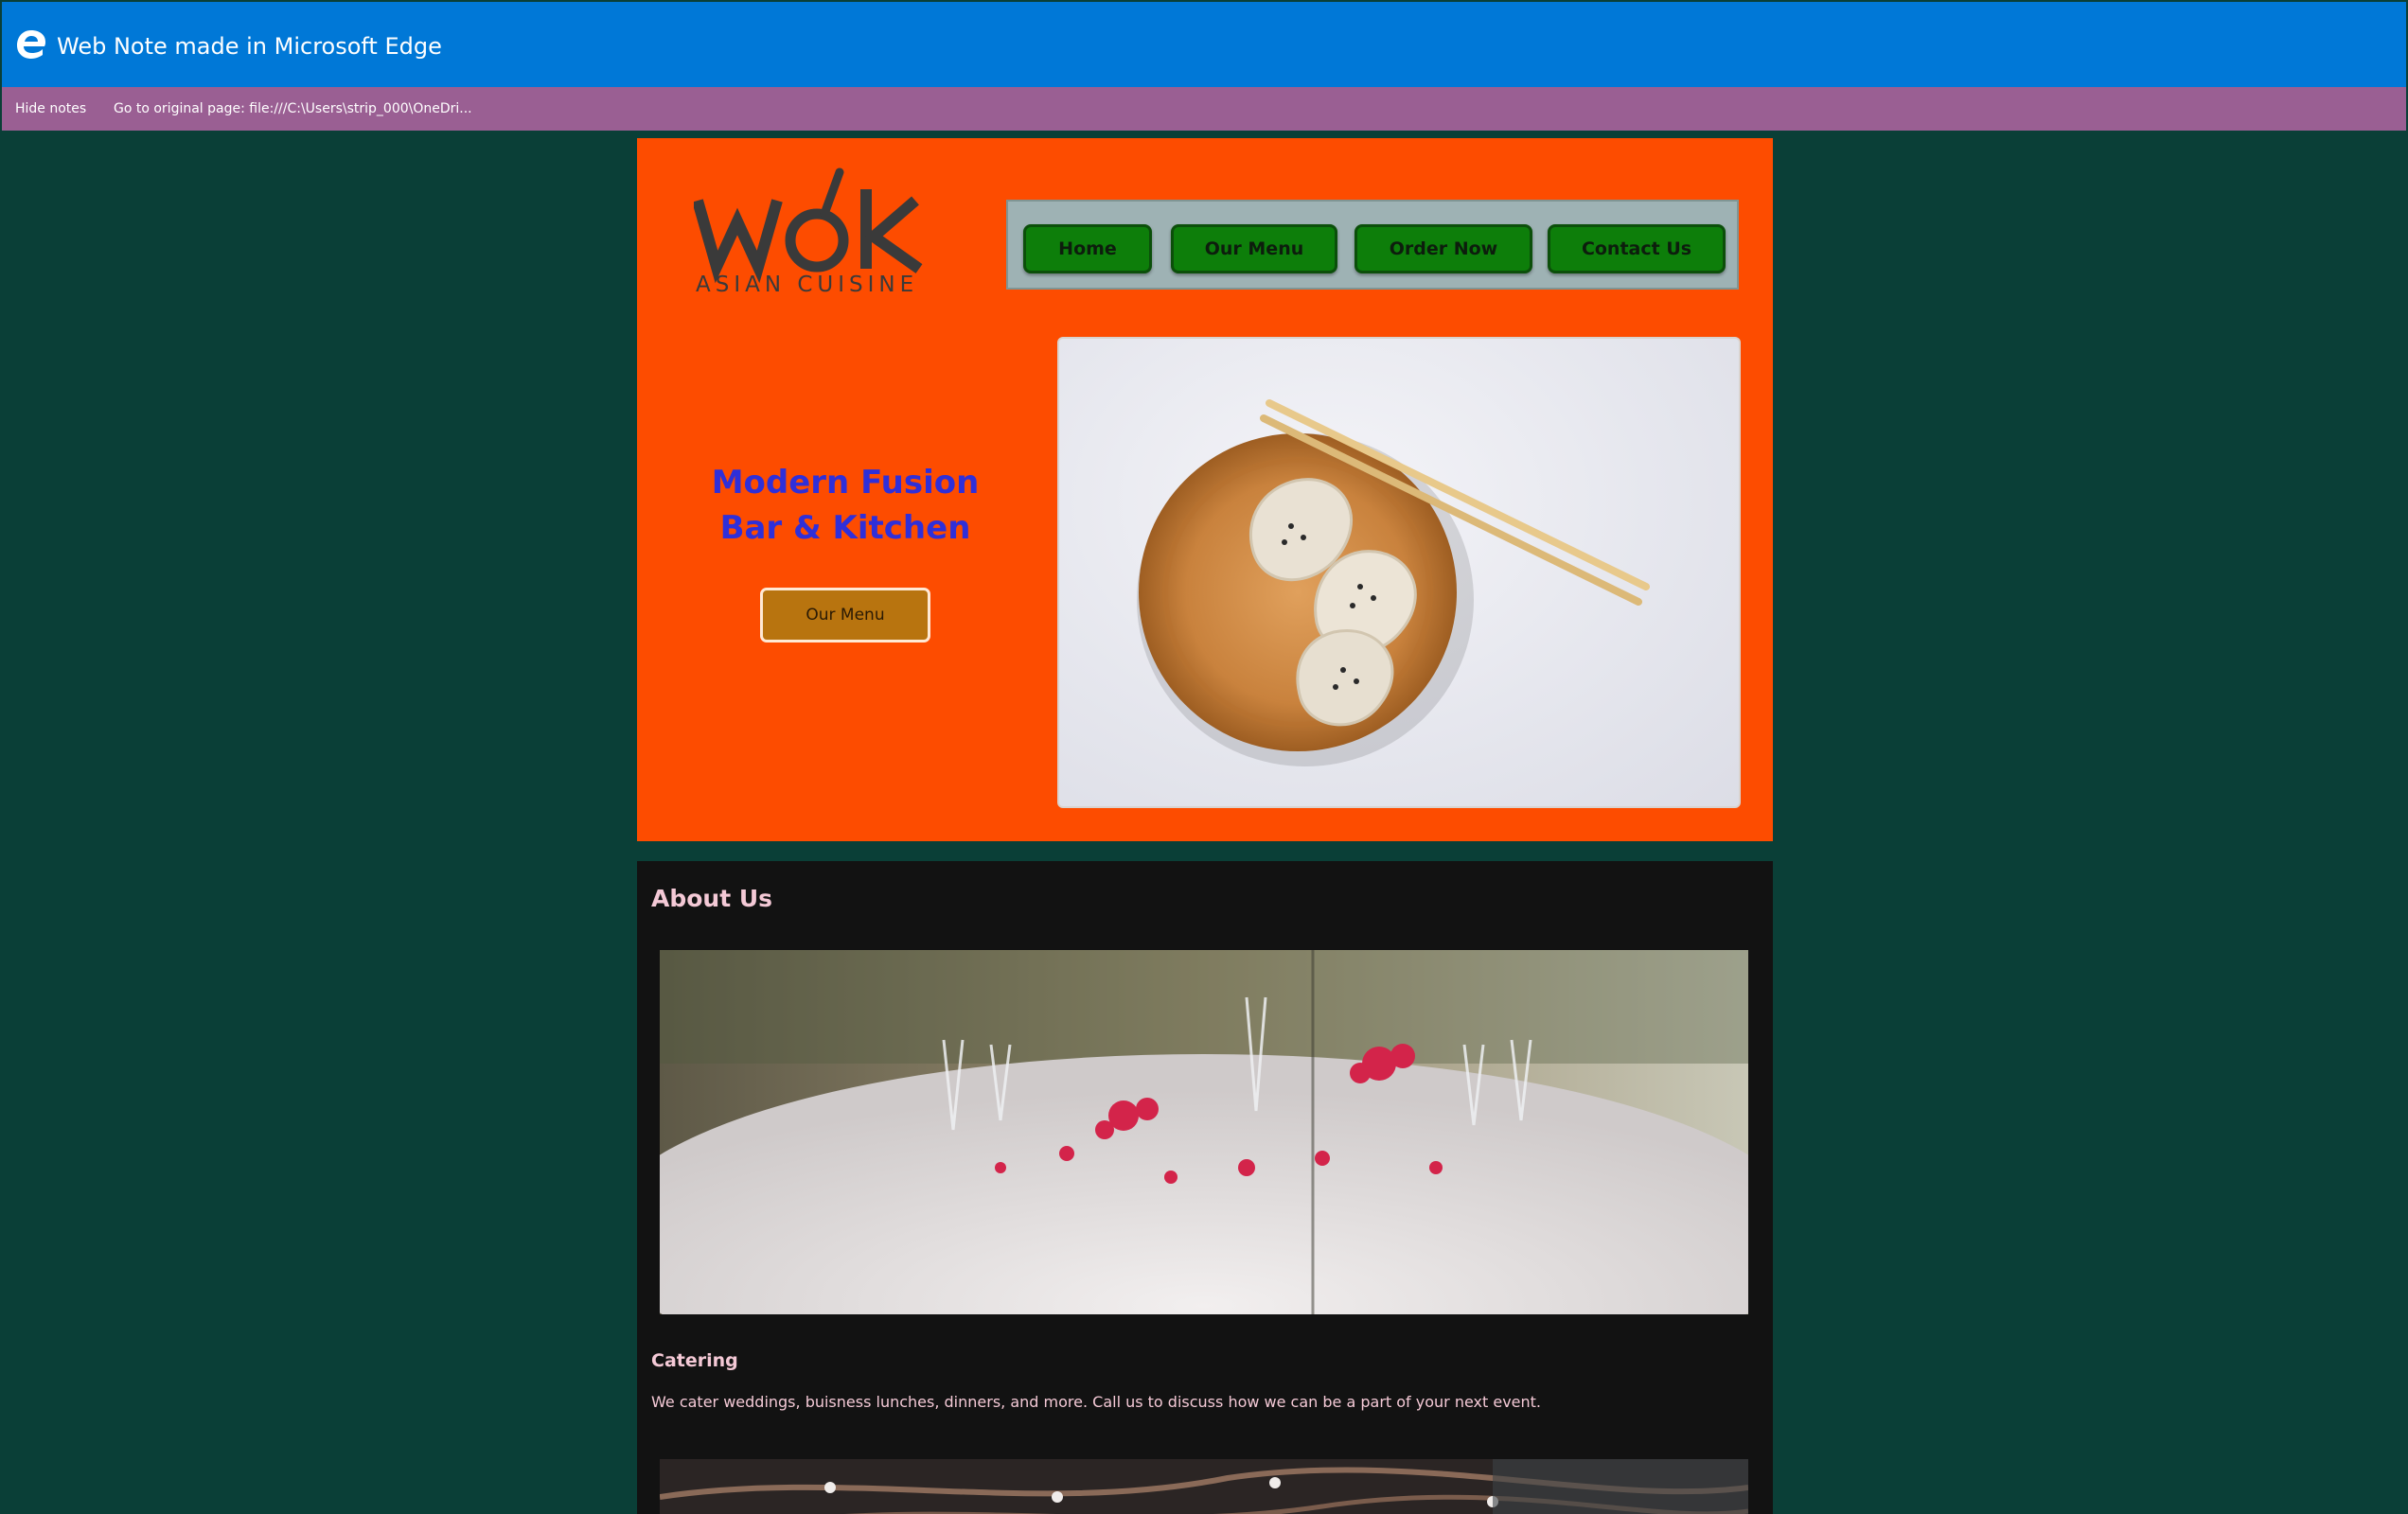  I want to click on hide-notes-link: Hide notes, so click(51, 109).